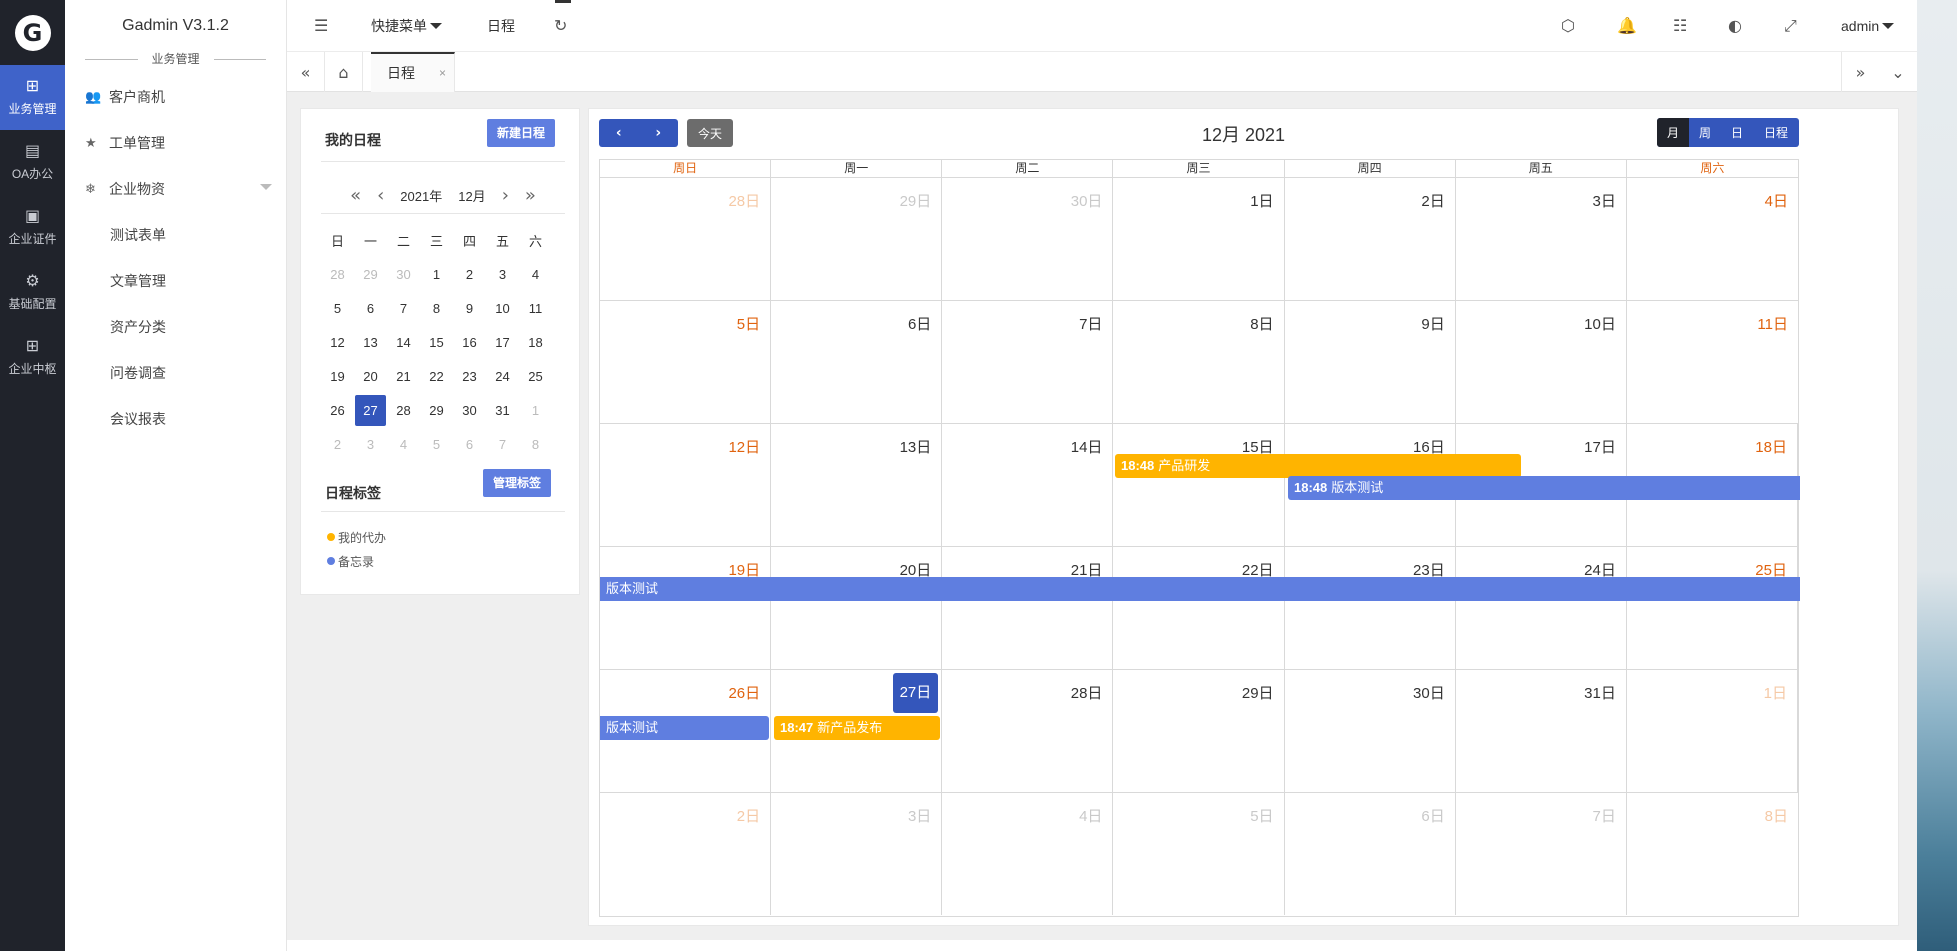  Describe the element at coordinates (1705, 132) in the screenshot. I see `view-week-button: 周` at that location.